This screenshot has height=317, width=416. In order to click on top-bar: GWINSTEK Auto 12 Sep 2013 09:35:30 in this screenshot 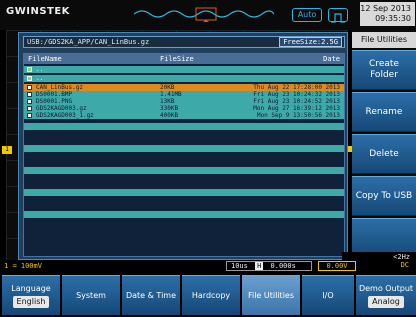, I will do `click(208, 15)`.